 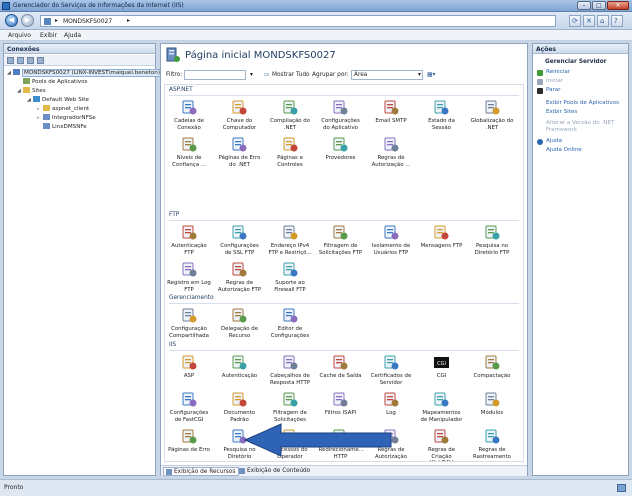 What do you see at coordinates (240, 152) in the screenshot?
I see `feature-item: Páginas de Erro do .NET` at bounding box center [240, 152].